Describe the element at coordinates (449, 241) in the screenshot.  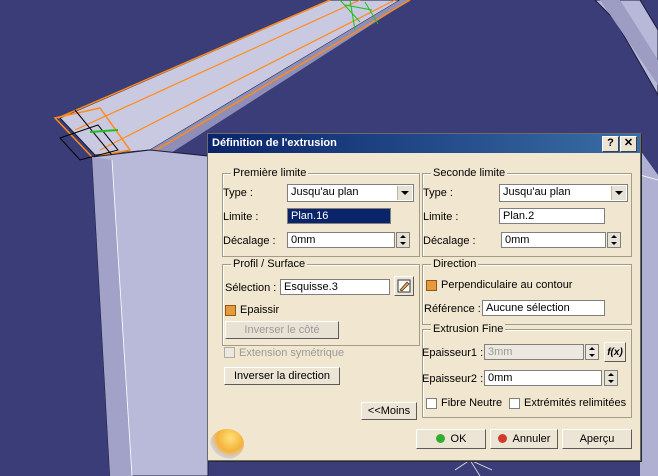
I see `seconde-decalage-label: Décalage :` at that location.